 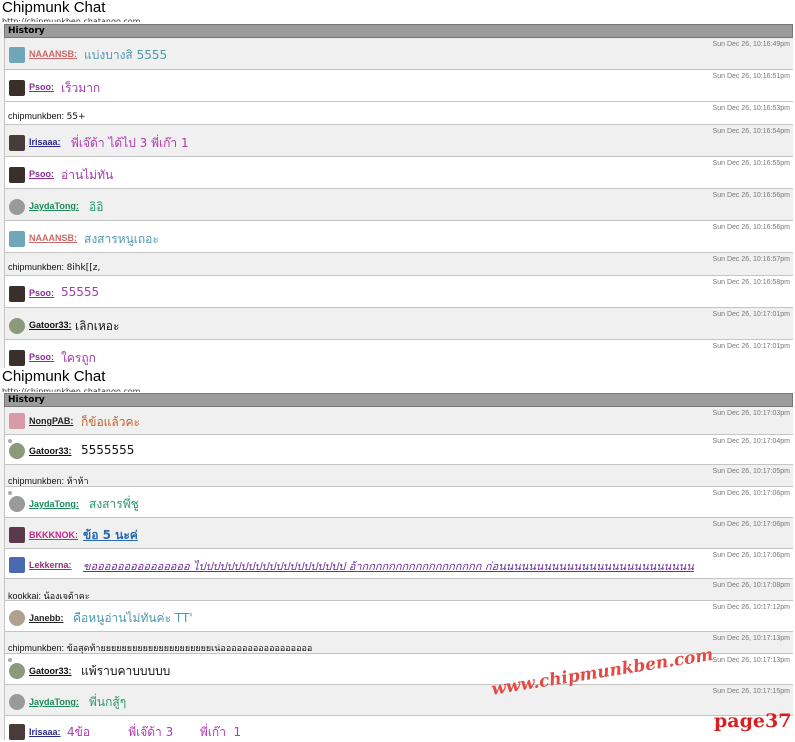 I want to click on timestamp: Sun Dec 26, 10:16:51pm, so click(x=751, y=76).